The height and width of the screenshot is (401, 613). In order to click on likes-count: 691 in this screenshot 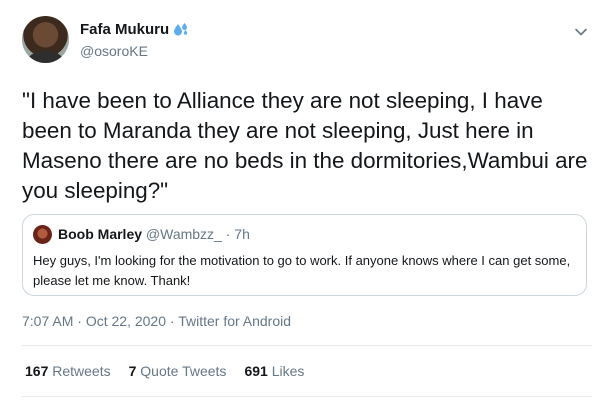, I will do `click(256, 371)`.